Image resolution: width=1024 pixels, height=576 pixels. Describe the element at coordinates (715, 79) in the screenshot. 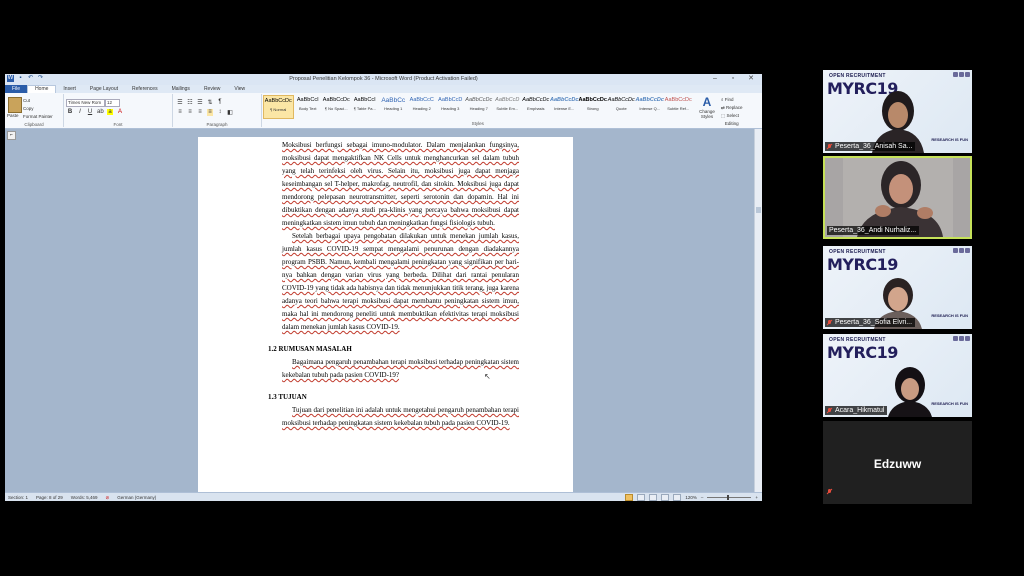

I see `minimize-button: –` at that location.